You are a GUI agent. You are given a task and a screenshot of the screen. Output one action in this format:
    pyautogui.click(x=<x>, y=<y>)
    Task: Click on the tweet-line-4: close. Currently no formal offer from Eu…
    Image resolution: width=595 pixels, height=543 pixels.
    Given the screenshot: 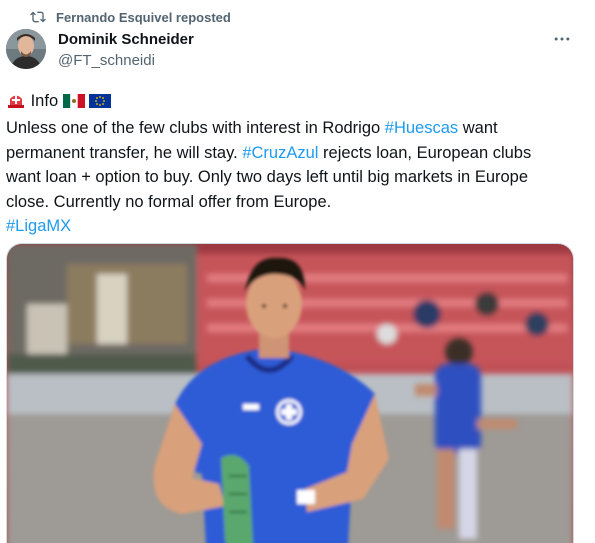 What is the action you would take?
    pyautogui.click(x=169, y=201)
    